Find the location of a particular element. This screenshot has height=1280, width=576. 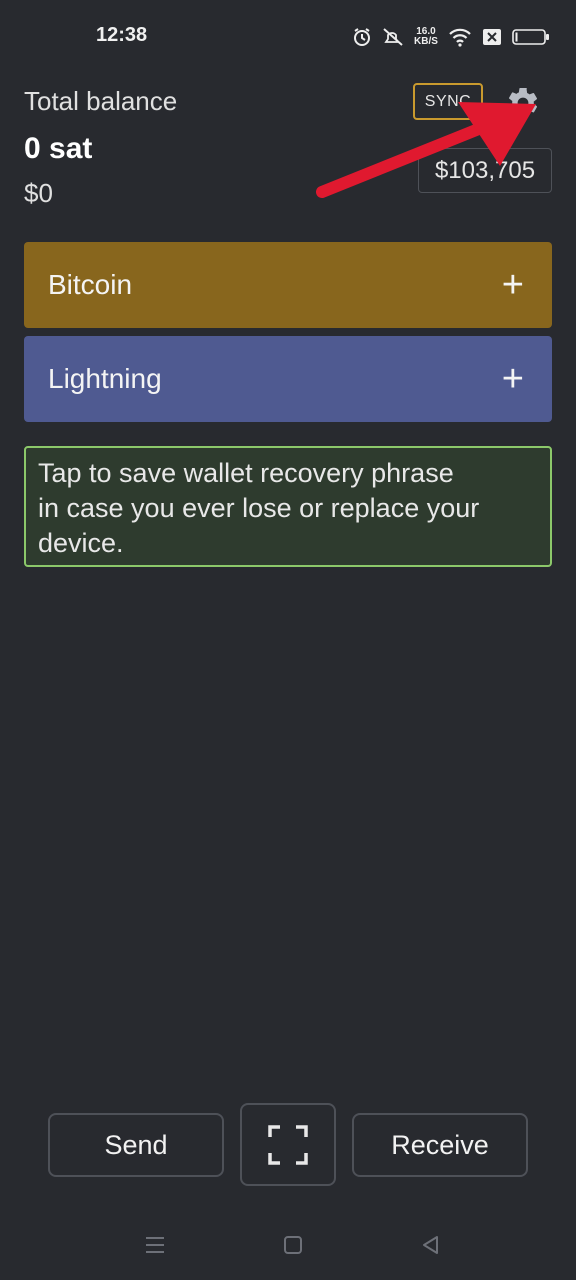

home-icon is located at coordinates (293, 1245).